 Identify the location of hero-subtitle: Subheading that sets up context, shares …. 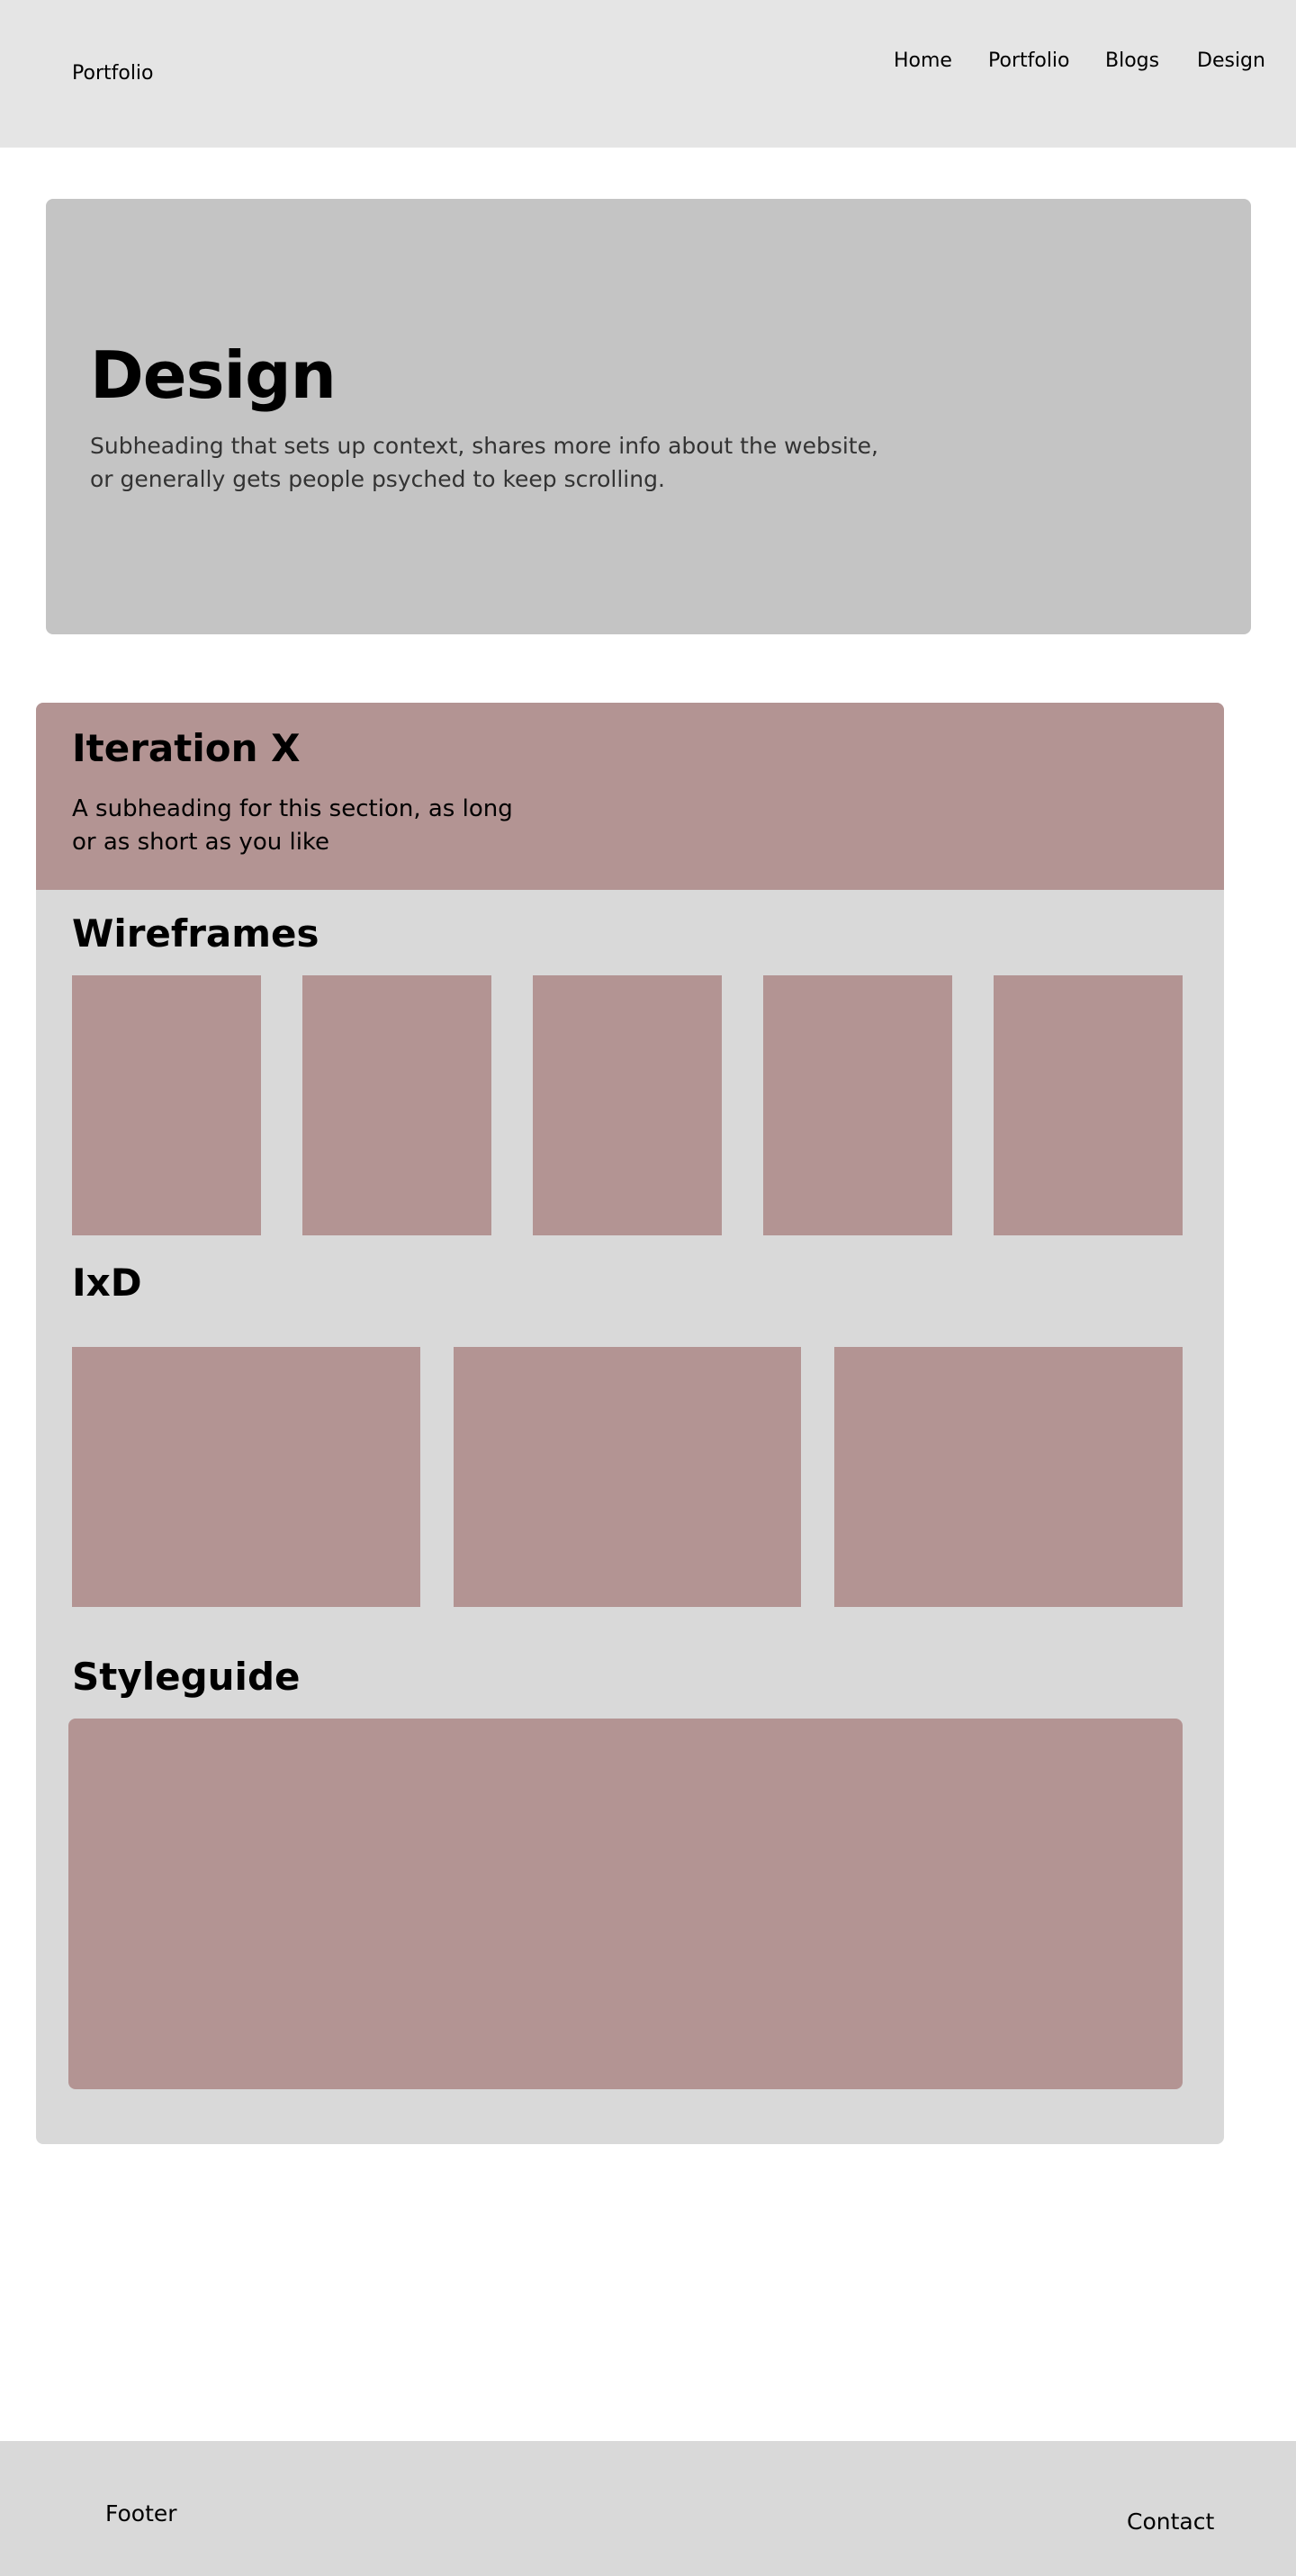
(484, 463).